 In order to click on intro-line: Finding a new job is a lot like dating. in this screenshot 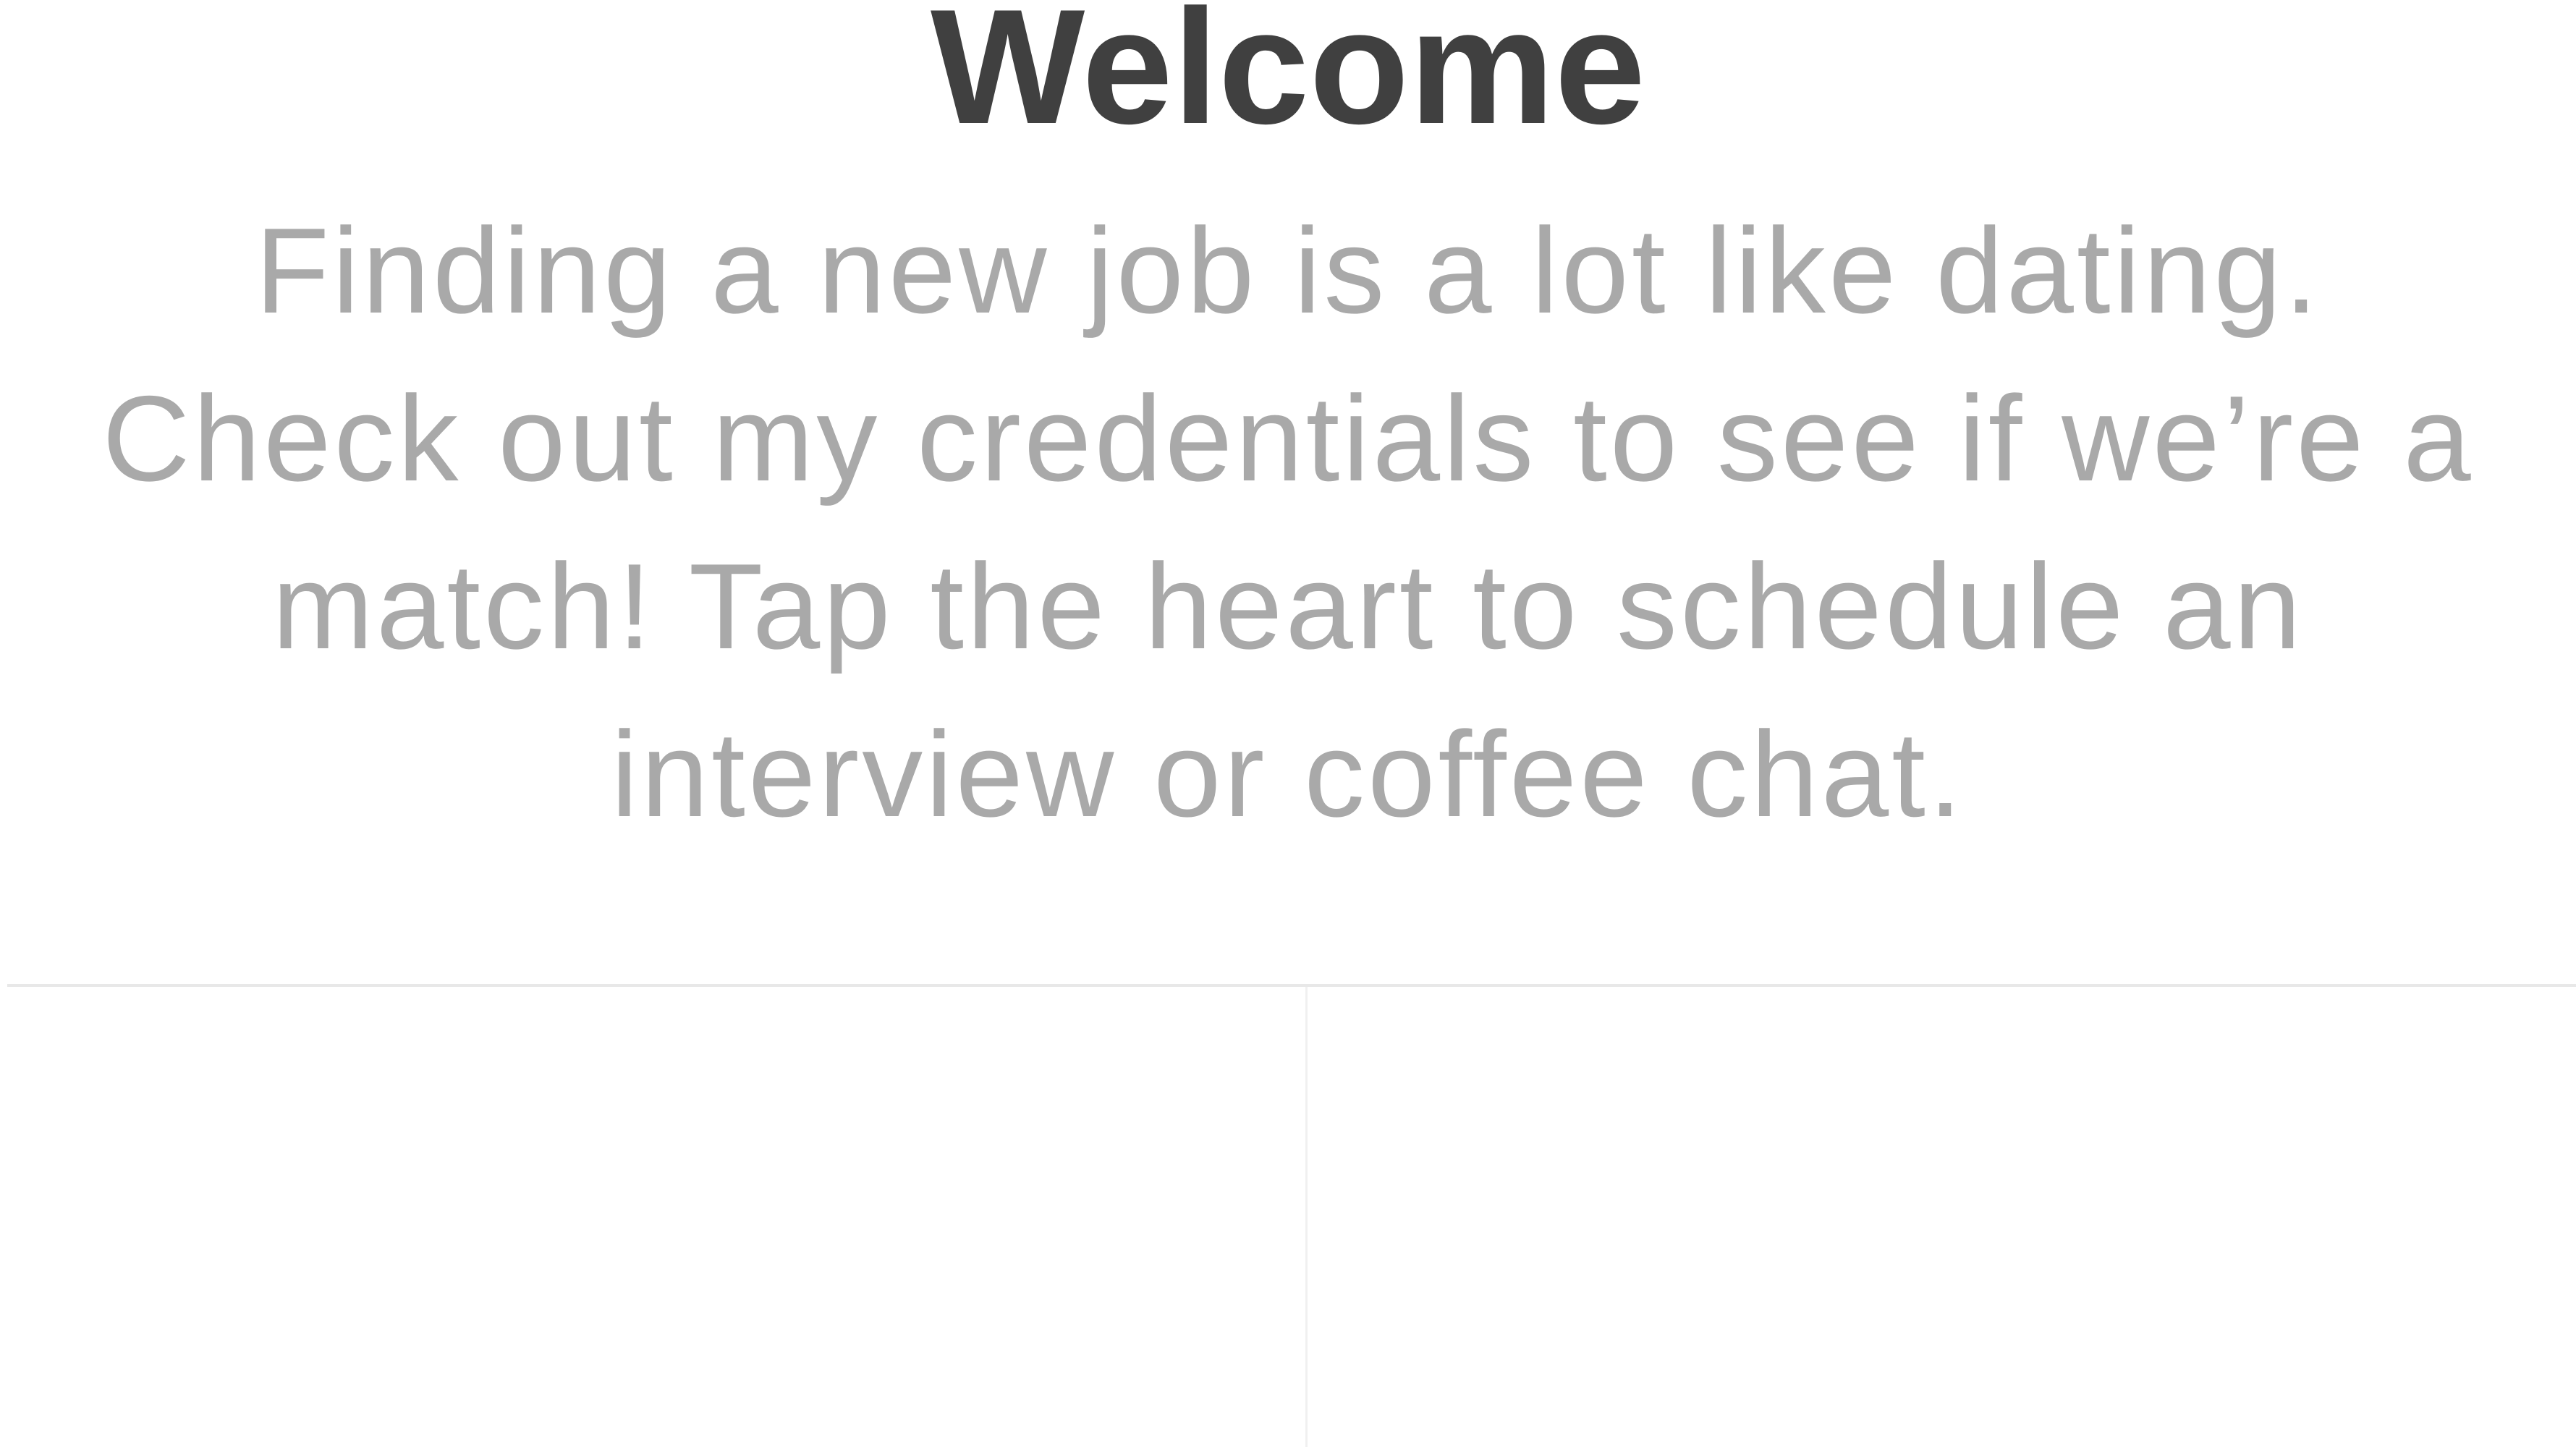, I will do `click(1288, 271)`.